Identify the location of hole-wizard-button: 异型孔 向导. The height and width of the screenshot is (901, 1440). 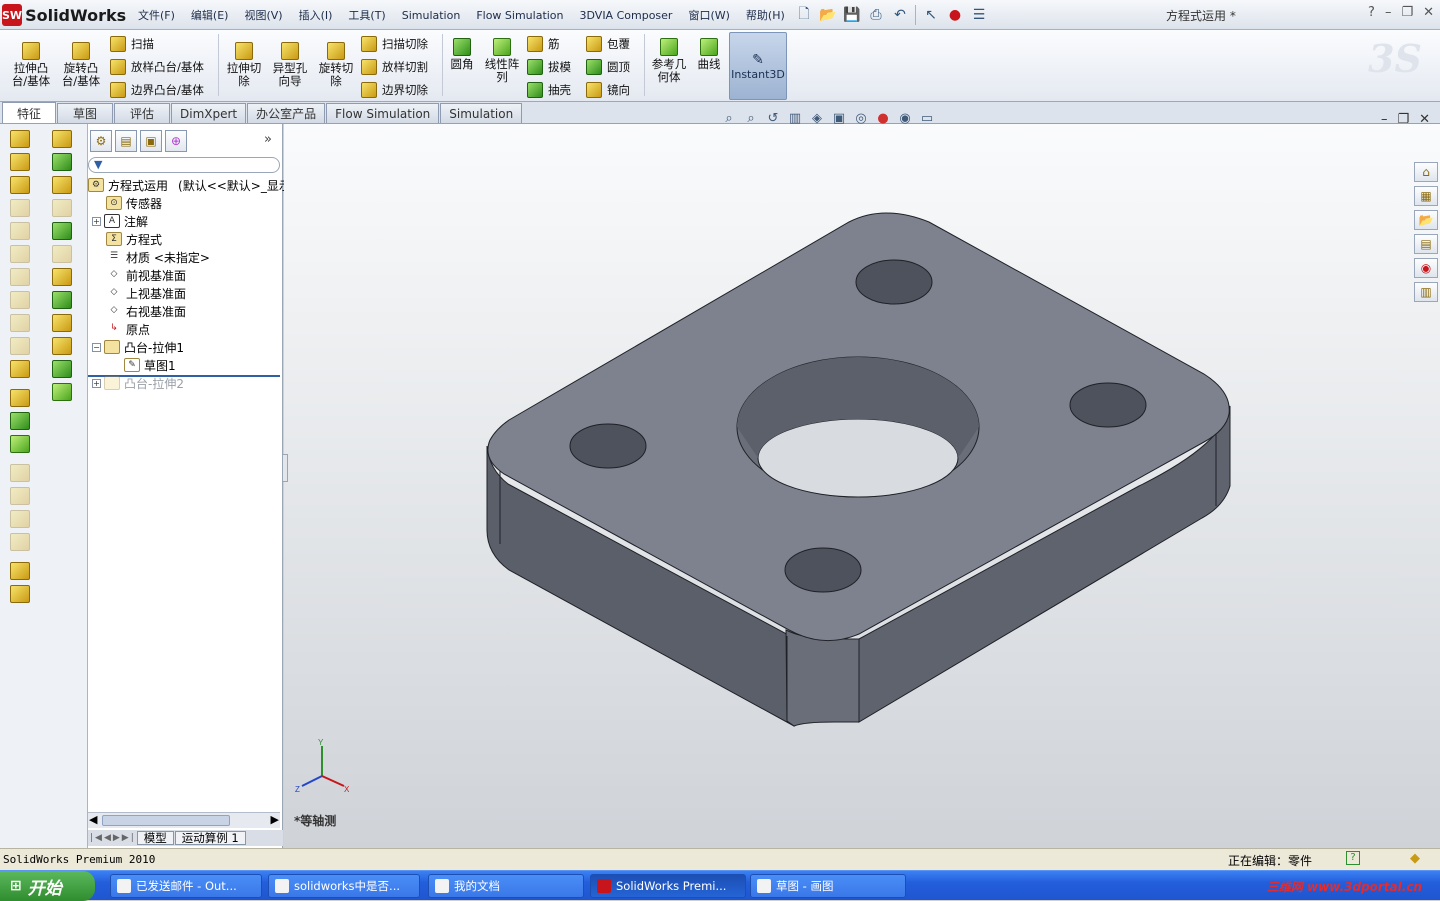
(290, 65).